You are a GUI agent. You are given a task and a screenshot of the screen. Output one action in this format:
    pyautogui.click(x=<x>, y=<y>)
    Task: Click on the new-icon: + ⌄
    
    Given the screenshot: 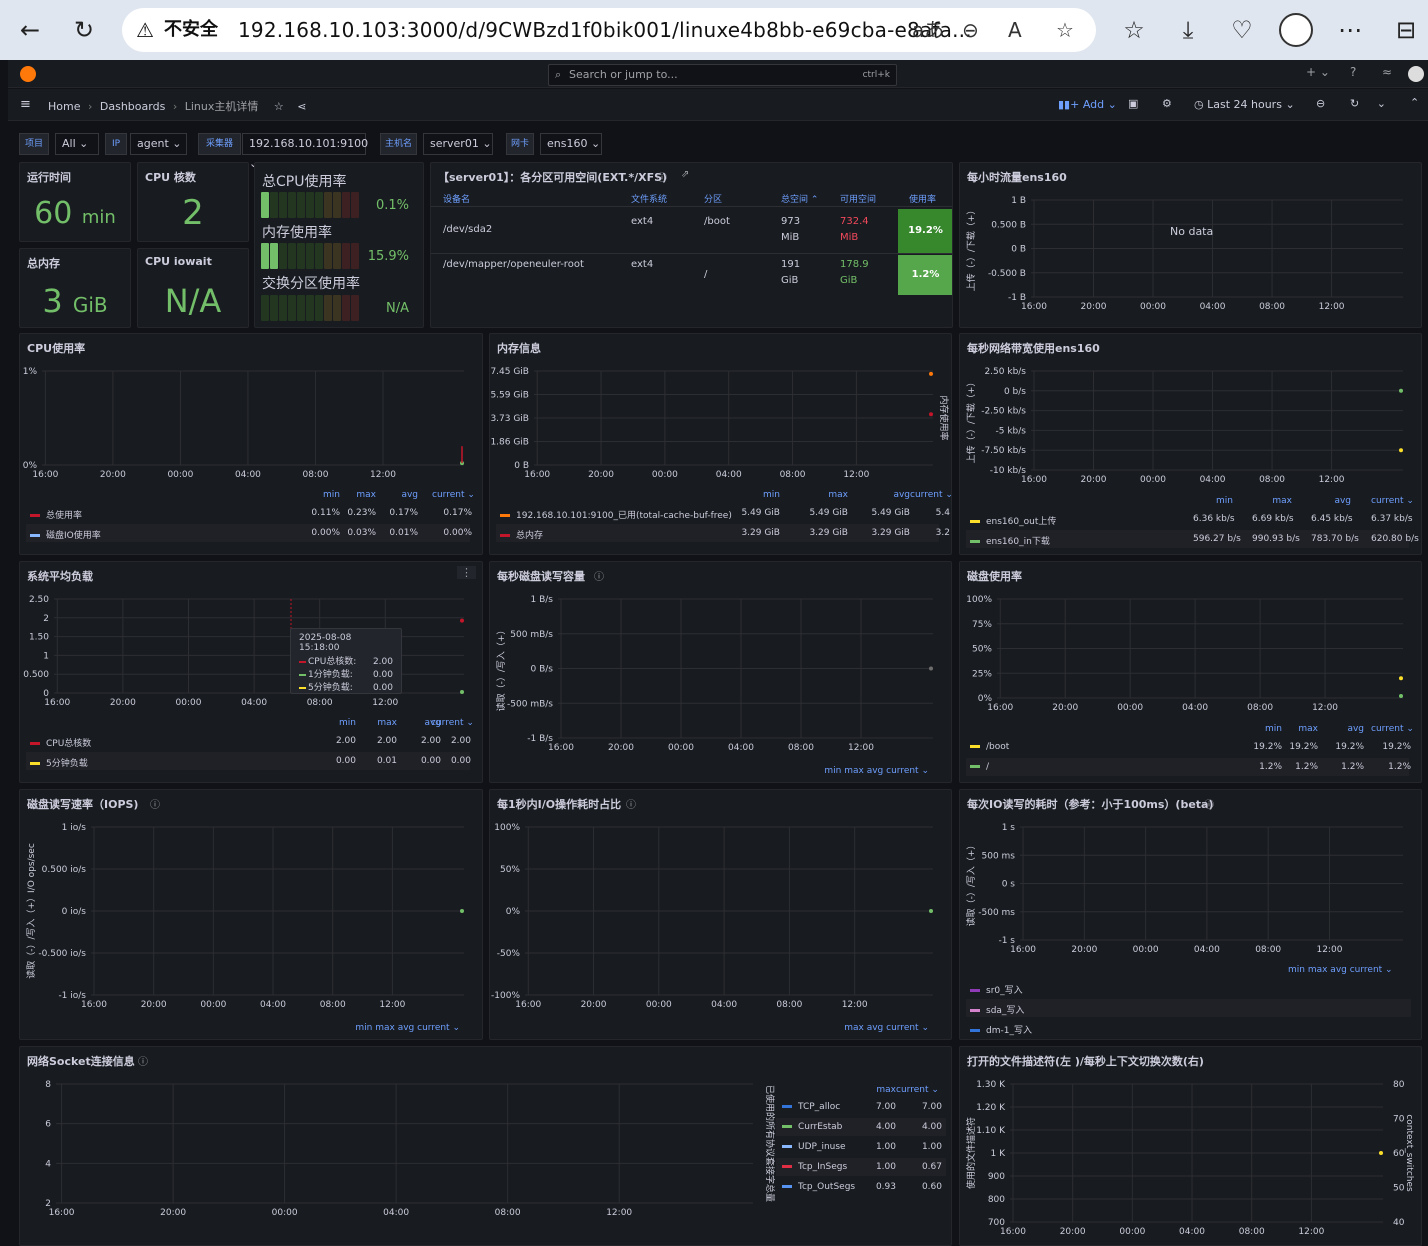 What is the action you would take?
    pyautogui.click(x=1318, y=72)
    